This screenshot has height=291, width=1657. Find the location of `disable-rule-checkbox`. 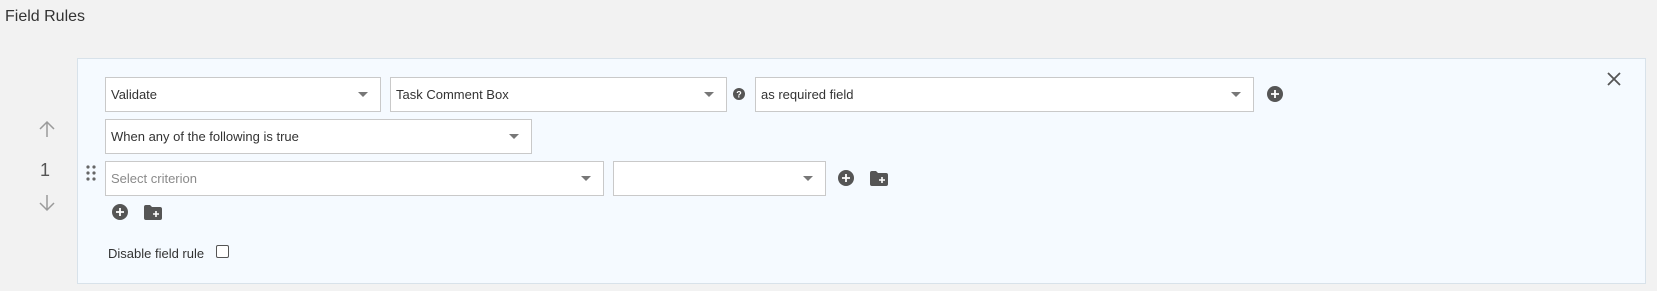

disable-rule-checkbox is located at coordinates (222, 251).